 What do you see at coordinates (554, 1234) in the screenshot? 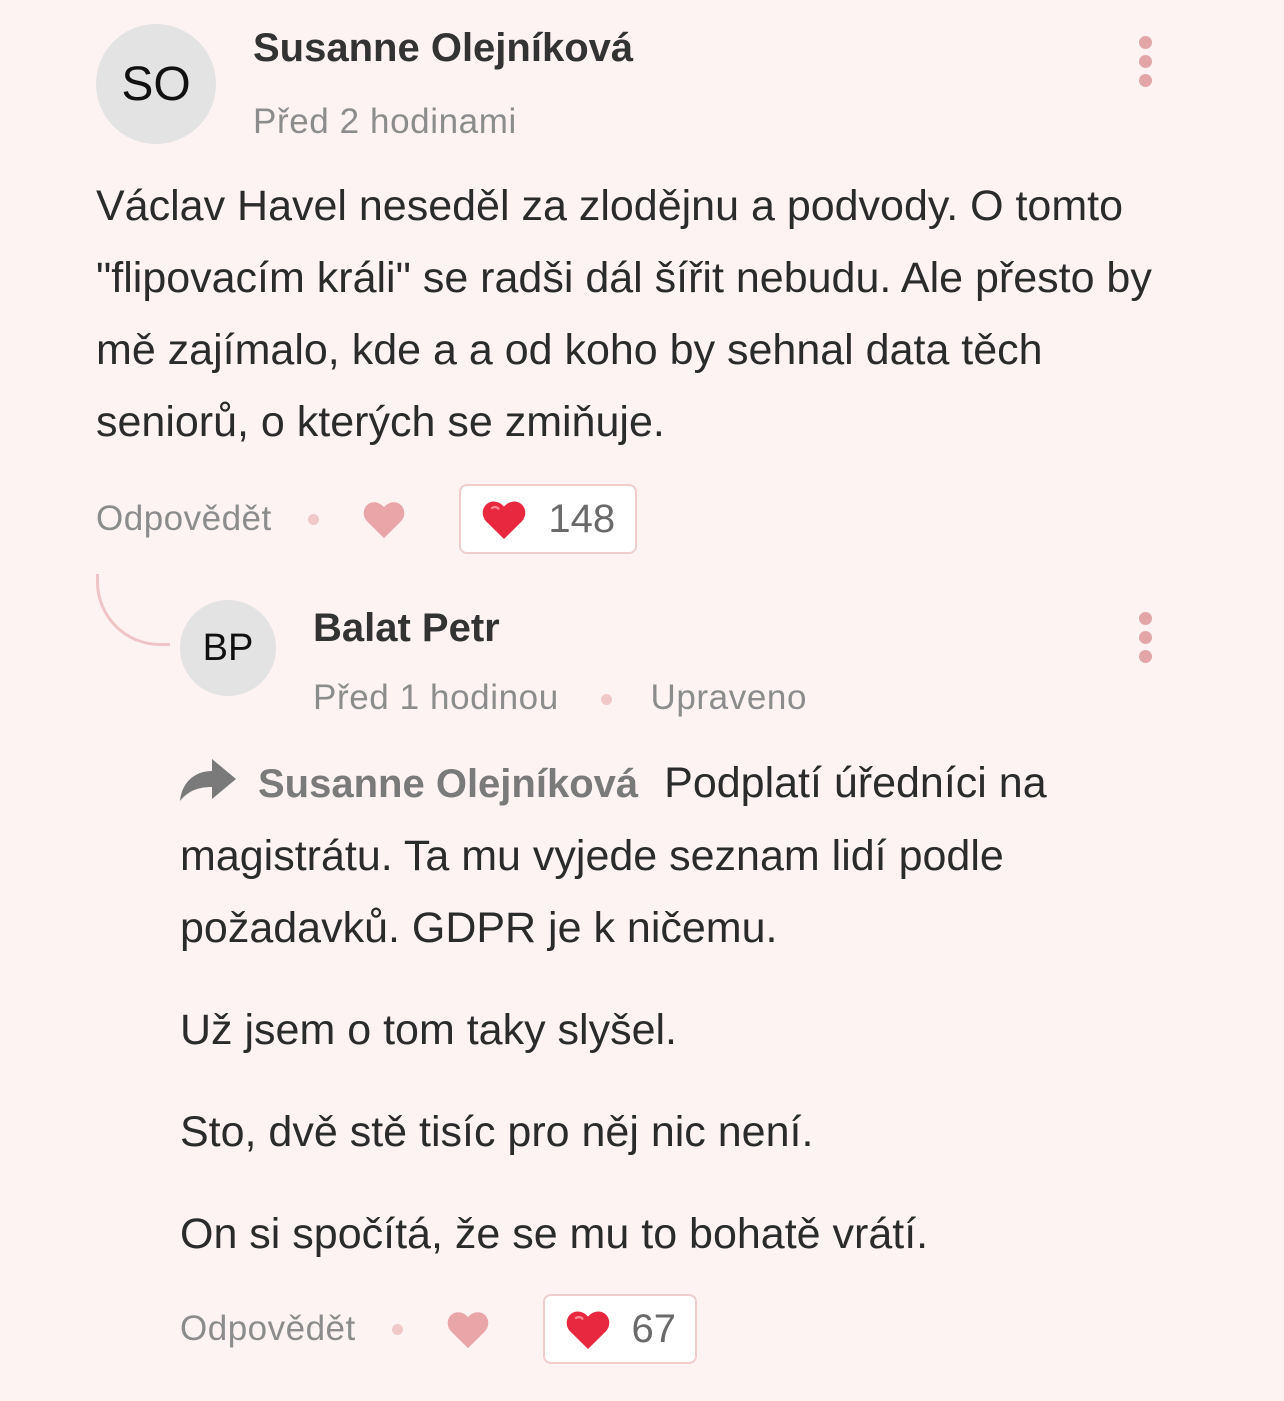
I see `reply-paragraph: On si spočítá, že se mu to bohatě vrátí.` at bounding box center [554, 1234].